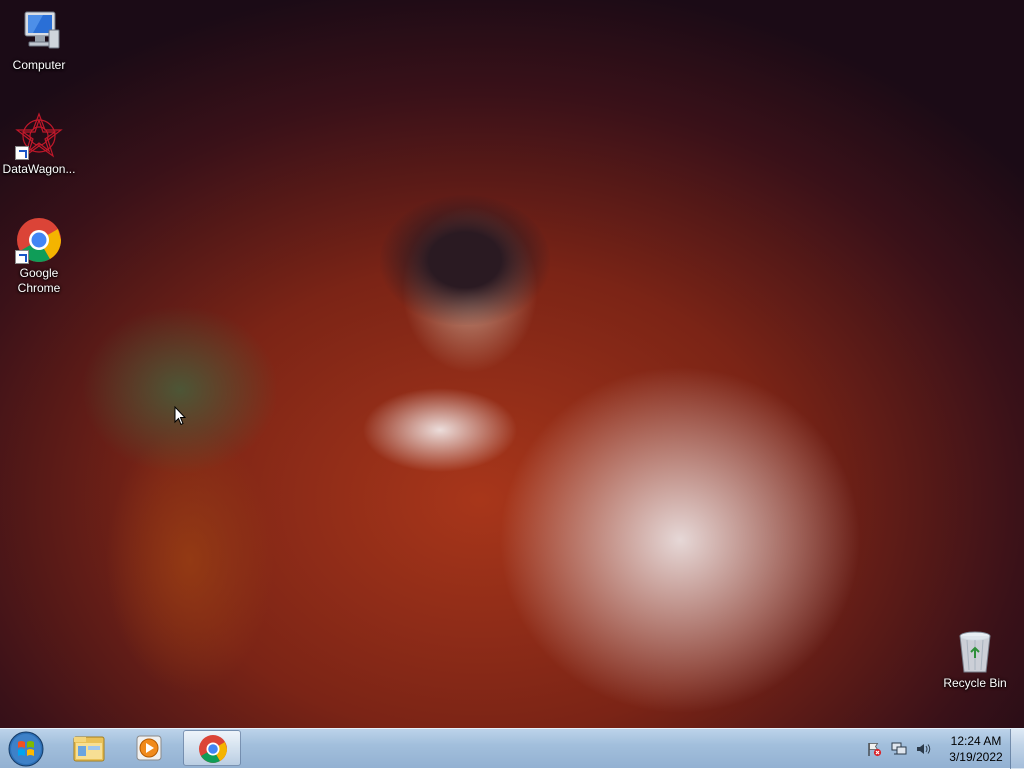 Image resolution: width=1024 pixels, height=773 pixels. I want to click on network-icon, so click(899, 749).